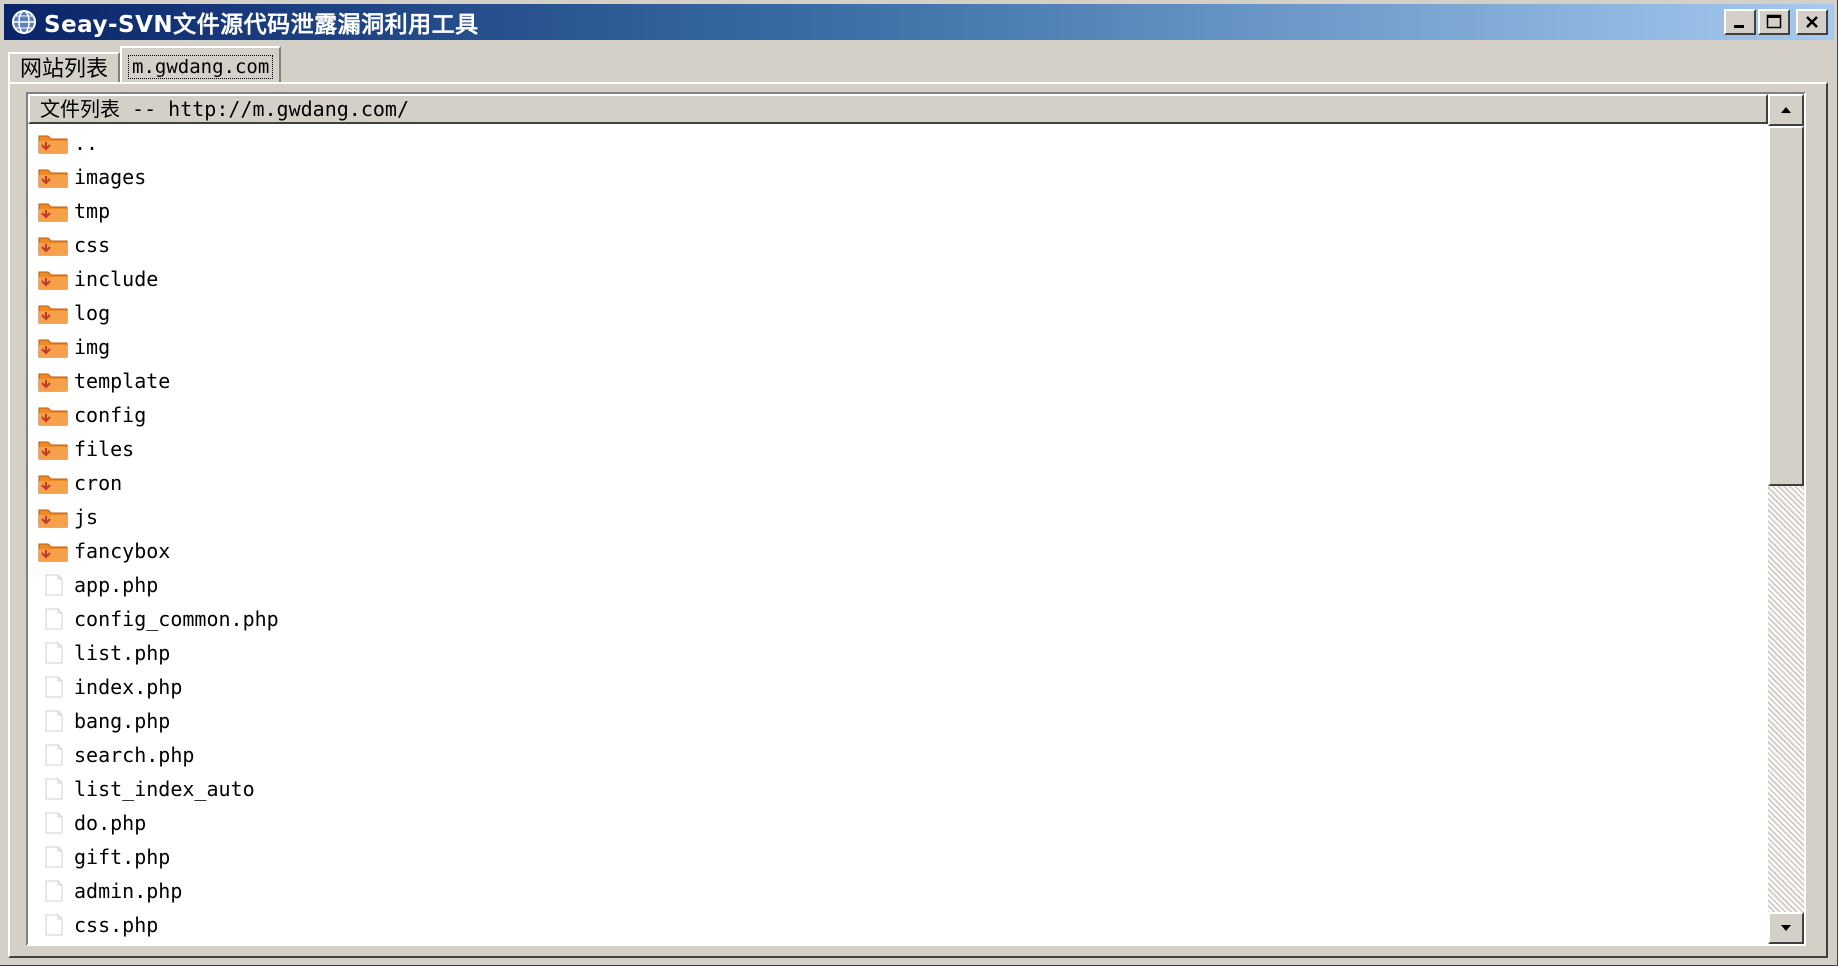 The height and width of the screenshot is (966, 1838). Describe the element at coordinates (897, 517) in the screenshot. I see `folder-row: js` at that location.